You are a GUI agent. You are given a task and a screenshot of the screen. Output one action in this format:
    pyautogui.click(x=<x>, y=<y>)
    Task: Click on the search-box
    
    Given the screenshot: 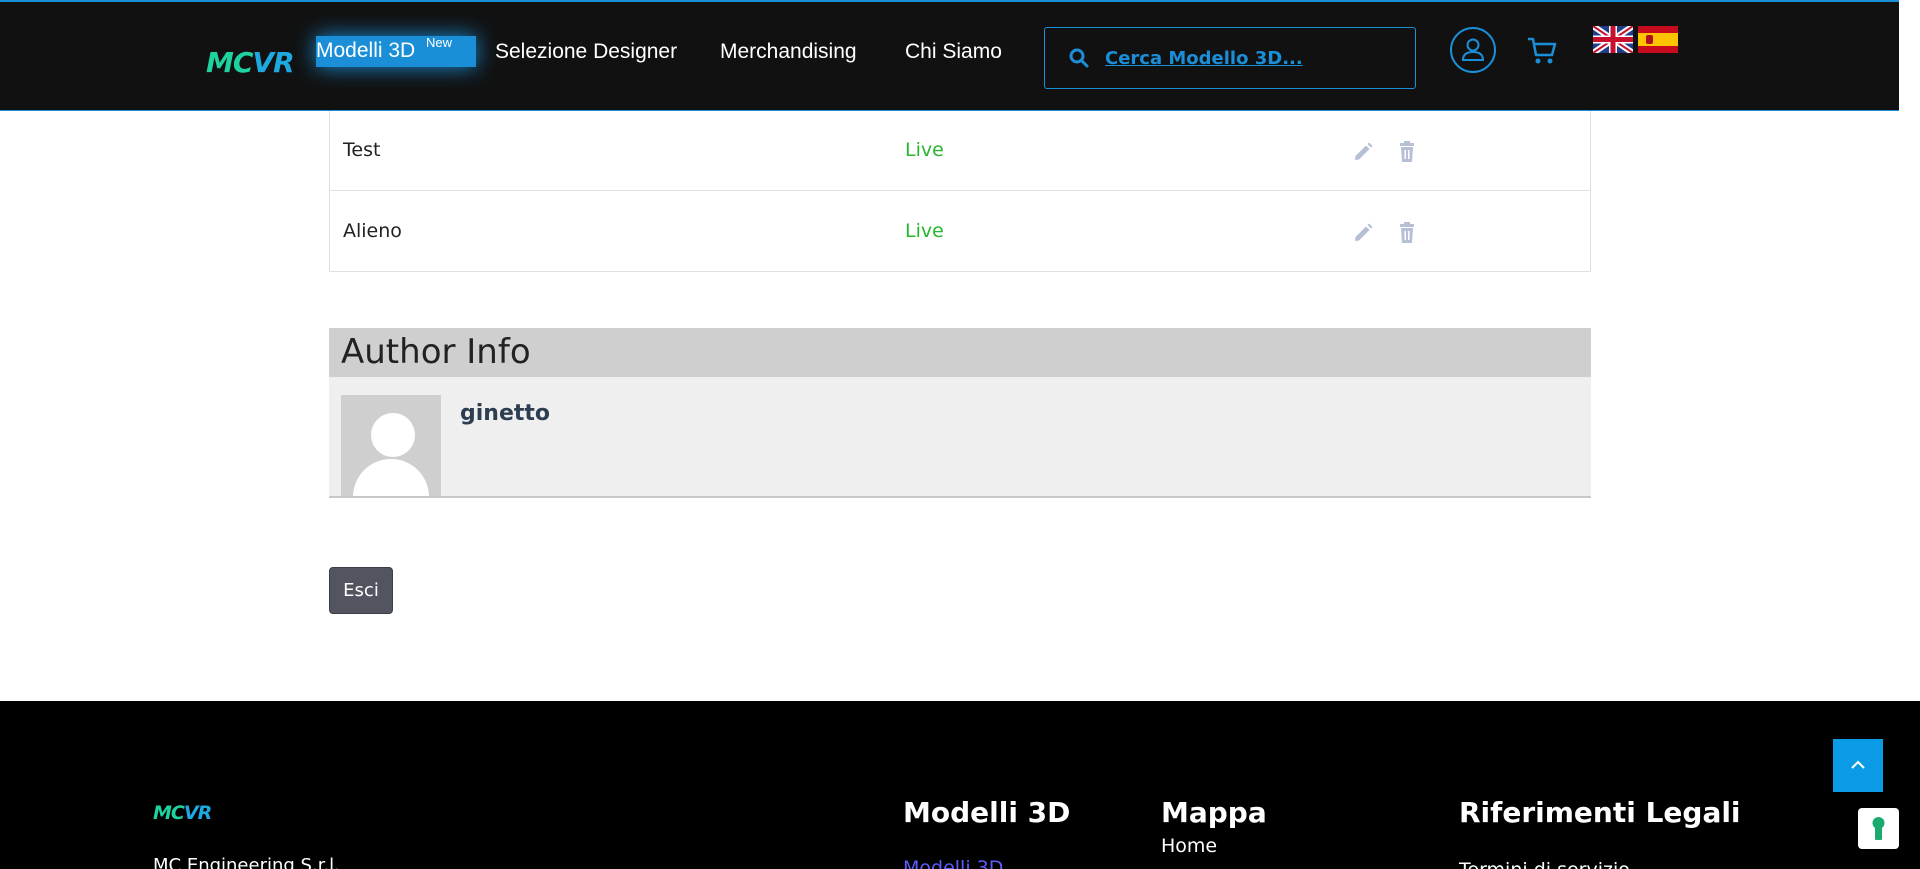 What is the action you would take?
    pyautogui.click(x=1230, y=58)
    